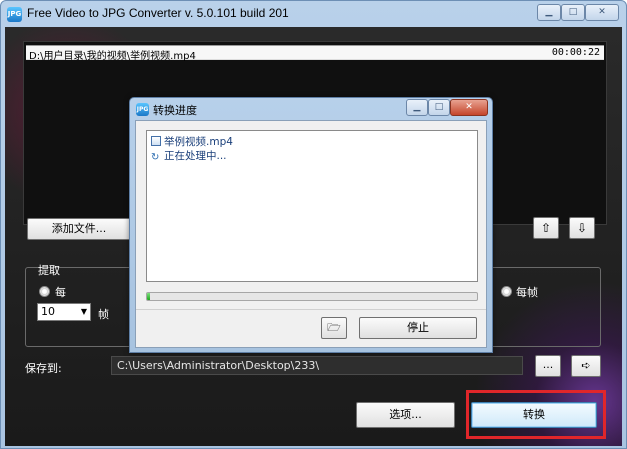  What do you see at coordinates (44, 291) in the screenshot?
I see `every-n-radio` at bounding box center [44, 291].